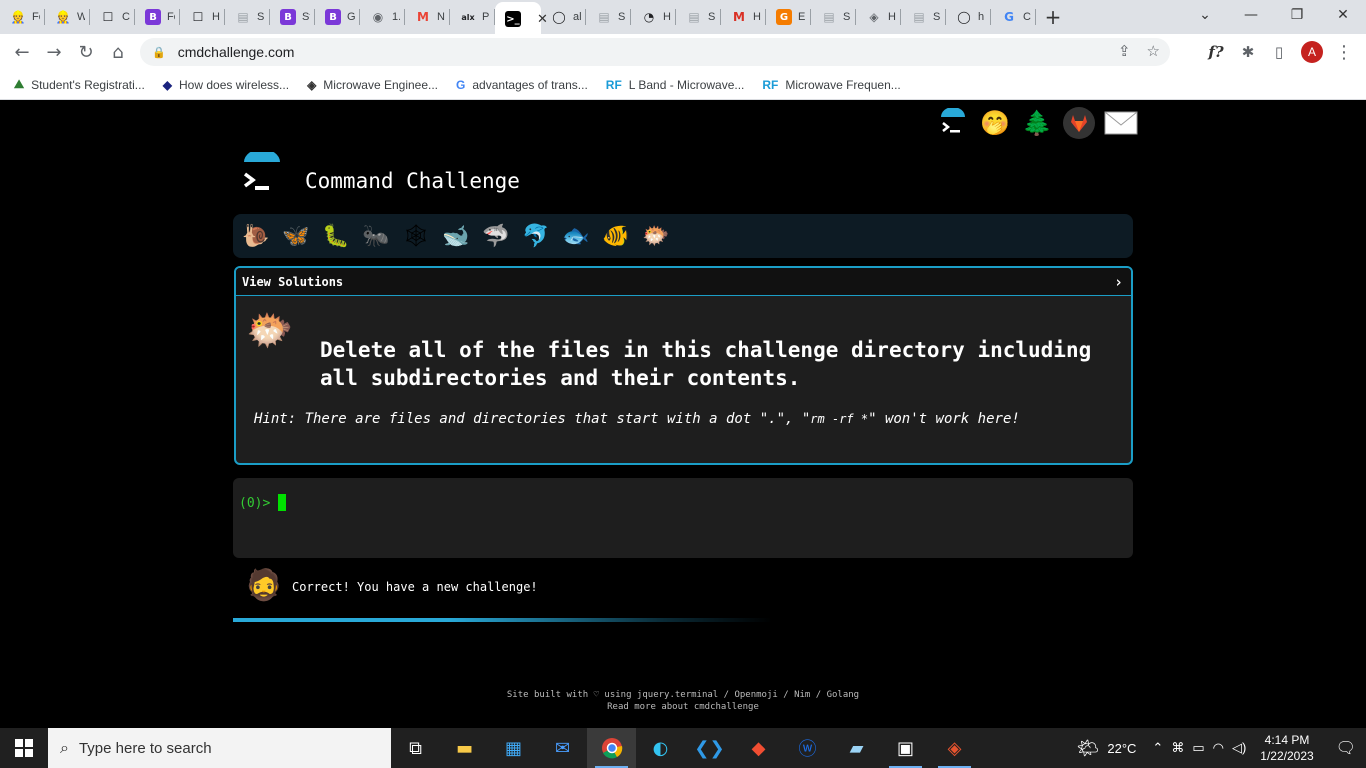 Image resolution: width=1366 pixels, height=768 pixels. Describe the element at coordinates (416, 236) in the screenshot. I see `spider-web-icon: 🕸` at that location.